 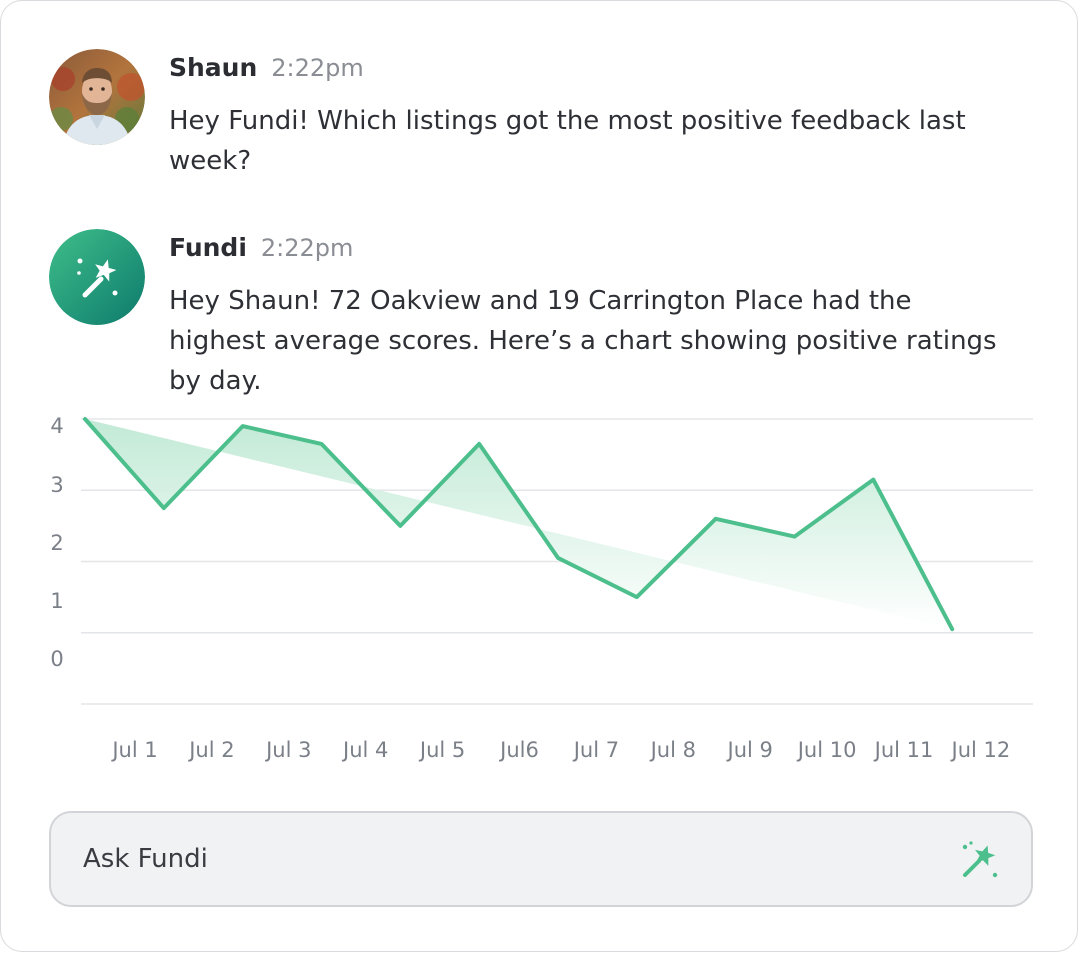 What do you see at coordinates (980, 750) in the screenshot?
I see `chart-x-tick-label: Jul 12` at bounding box center [980, 750].